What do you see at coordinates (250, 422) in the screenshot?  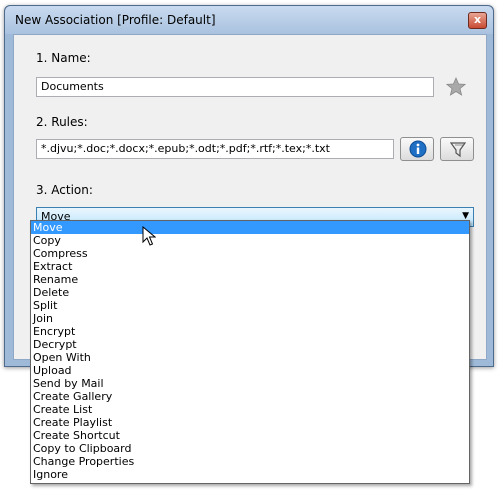 I see `action-option: Create Playlist` at bounding box center [250, 422].